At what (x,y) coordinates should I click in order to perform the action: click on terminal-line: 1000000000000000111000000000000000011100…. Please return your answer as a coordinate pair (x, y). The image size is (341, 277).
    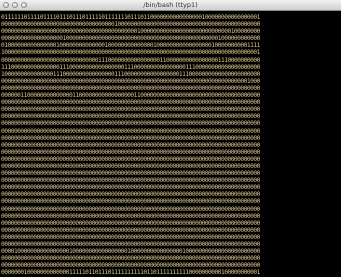
    Looking at the image, I should click on (130, 74).